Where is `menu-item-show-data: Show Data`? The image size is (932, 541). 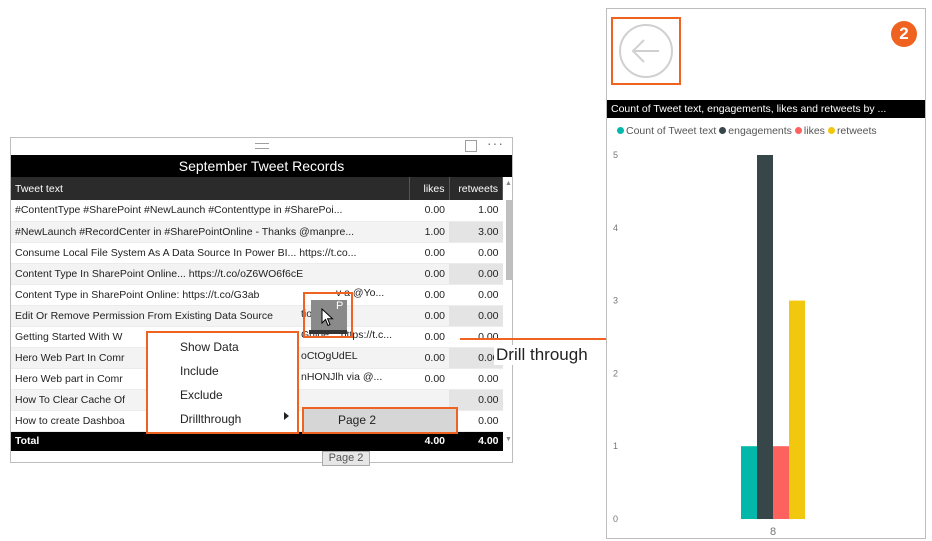
menu-item-show-data: Show Data is located at coordinates (209, 347).